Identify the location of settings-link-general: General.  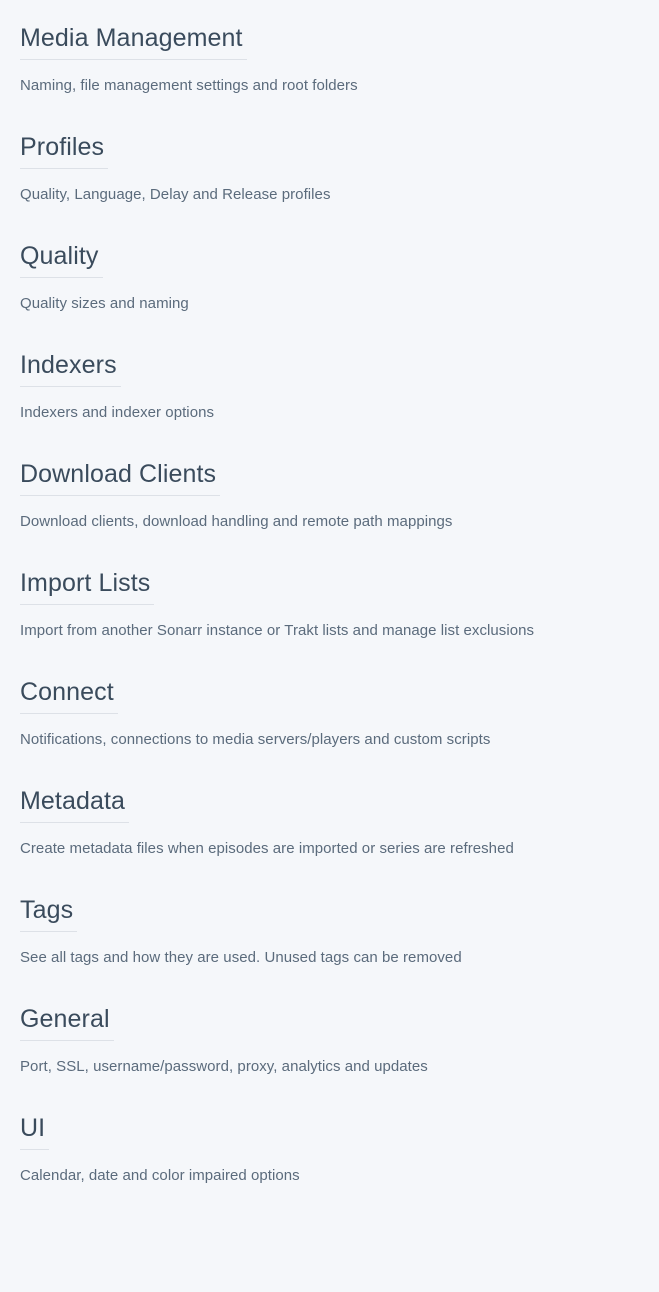
(67, 1022).